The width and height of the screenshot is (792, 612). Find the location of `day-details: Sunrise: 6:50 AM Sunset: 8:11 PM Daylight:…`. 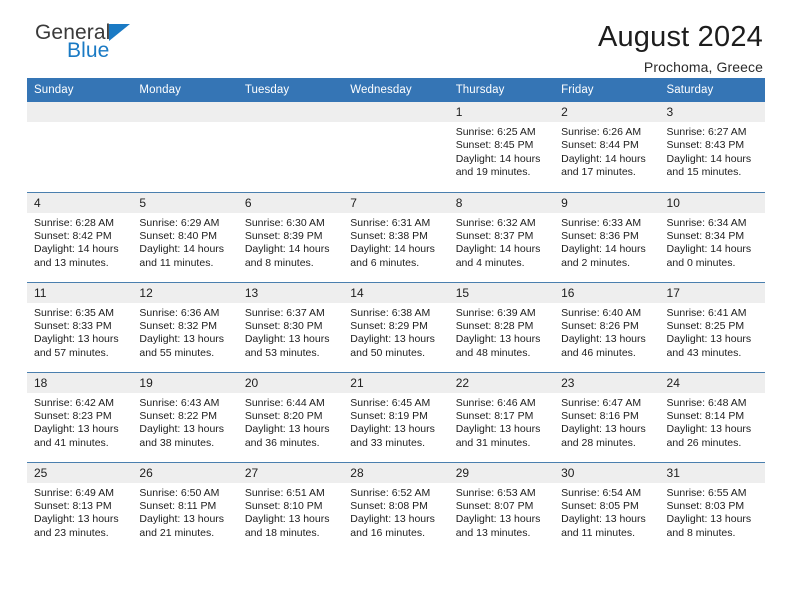

day-details: Sunrise: 6:50 AM Sunset: 8:11 PM Daylight:… is located at coordinates (184, 512).